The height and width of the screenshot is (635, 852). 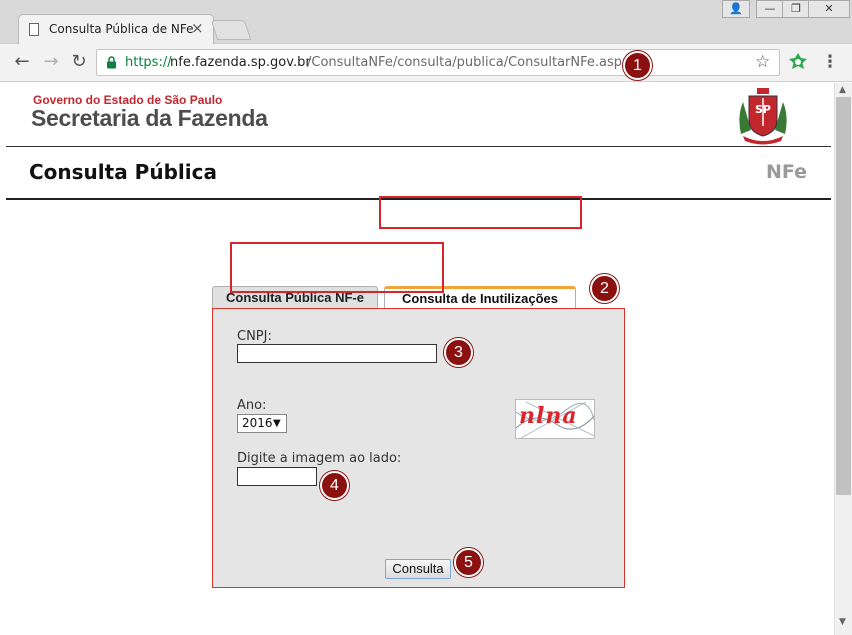 I want to click on browser-tab: Consulta Pública de NFe ×, so click(x=116, y=29).